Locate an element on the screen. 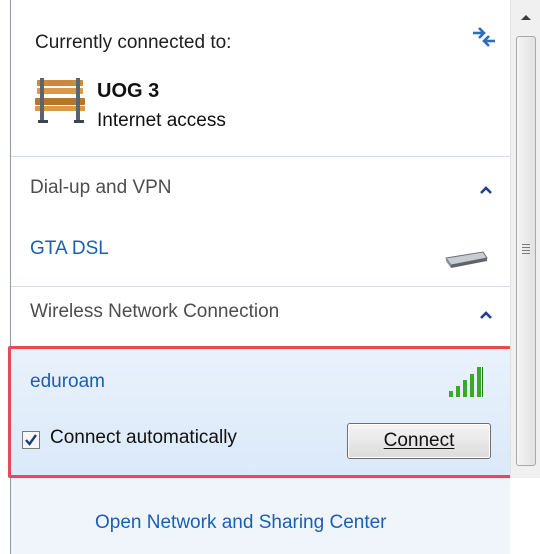  scroll-up-button is located at coordinates (525, 17).